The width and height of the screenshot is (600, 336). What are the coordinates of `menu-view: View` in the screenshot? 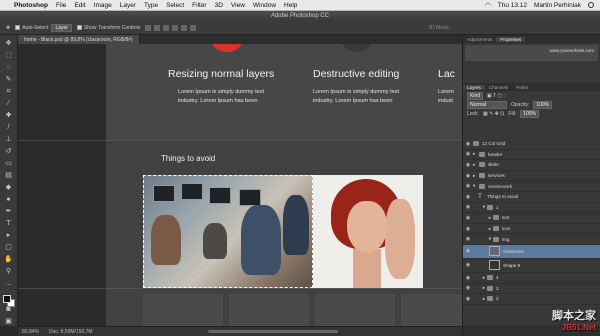 It's located at (238, 5).